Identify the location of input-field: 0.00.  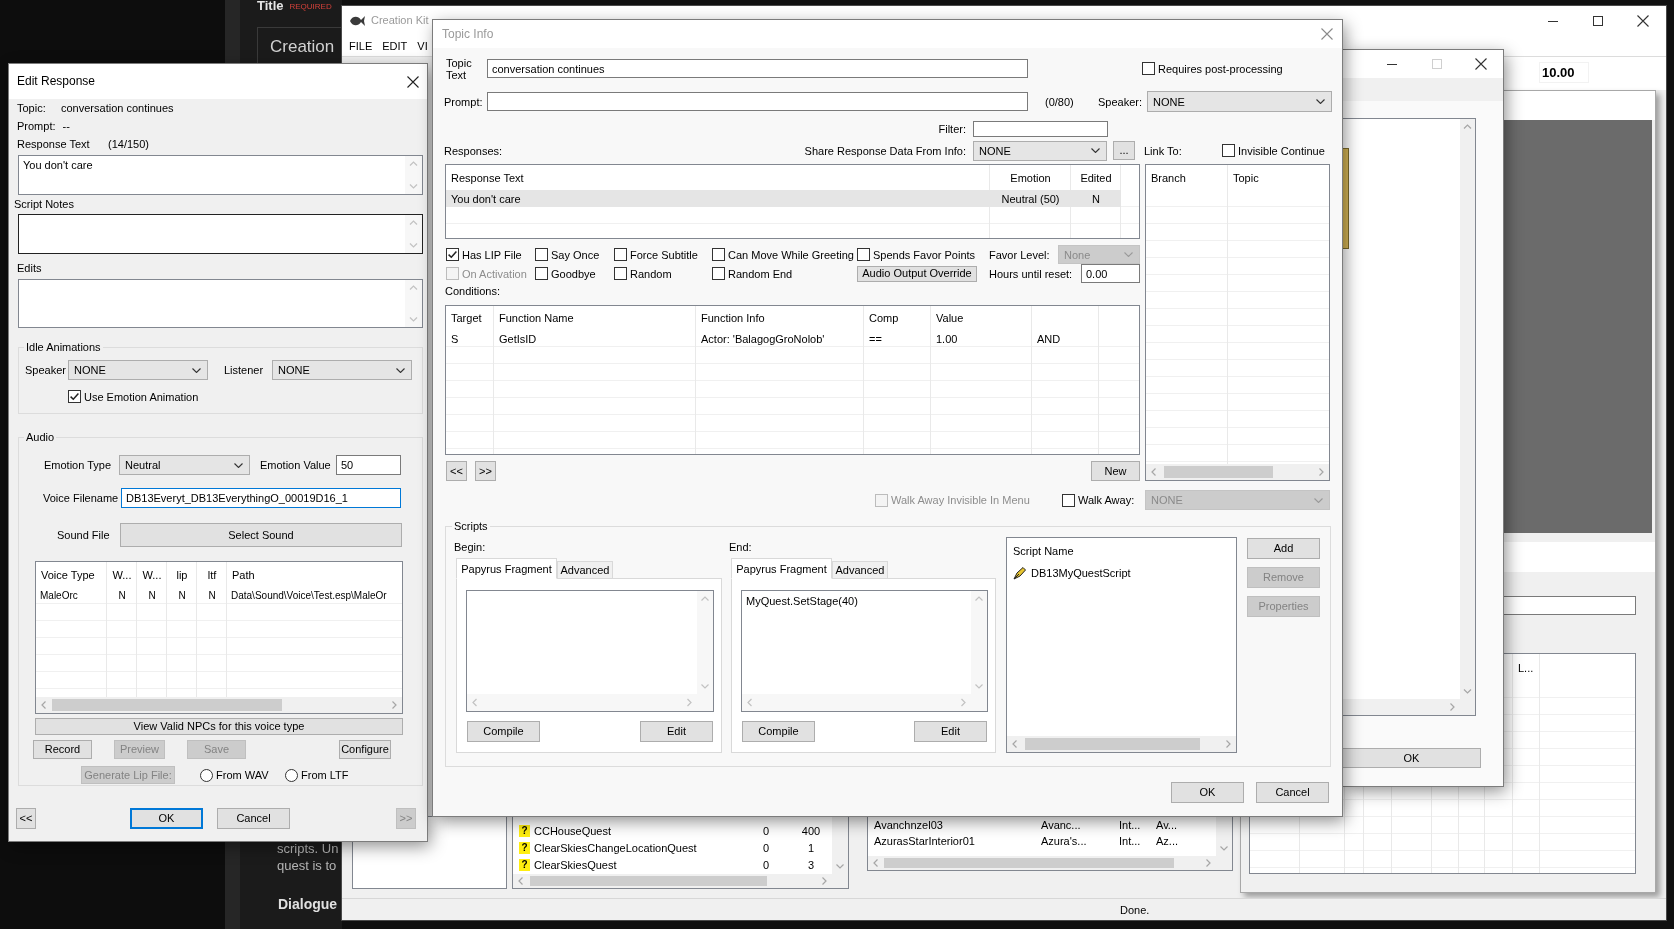
(1110, 273).